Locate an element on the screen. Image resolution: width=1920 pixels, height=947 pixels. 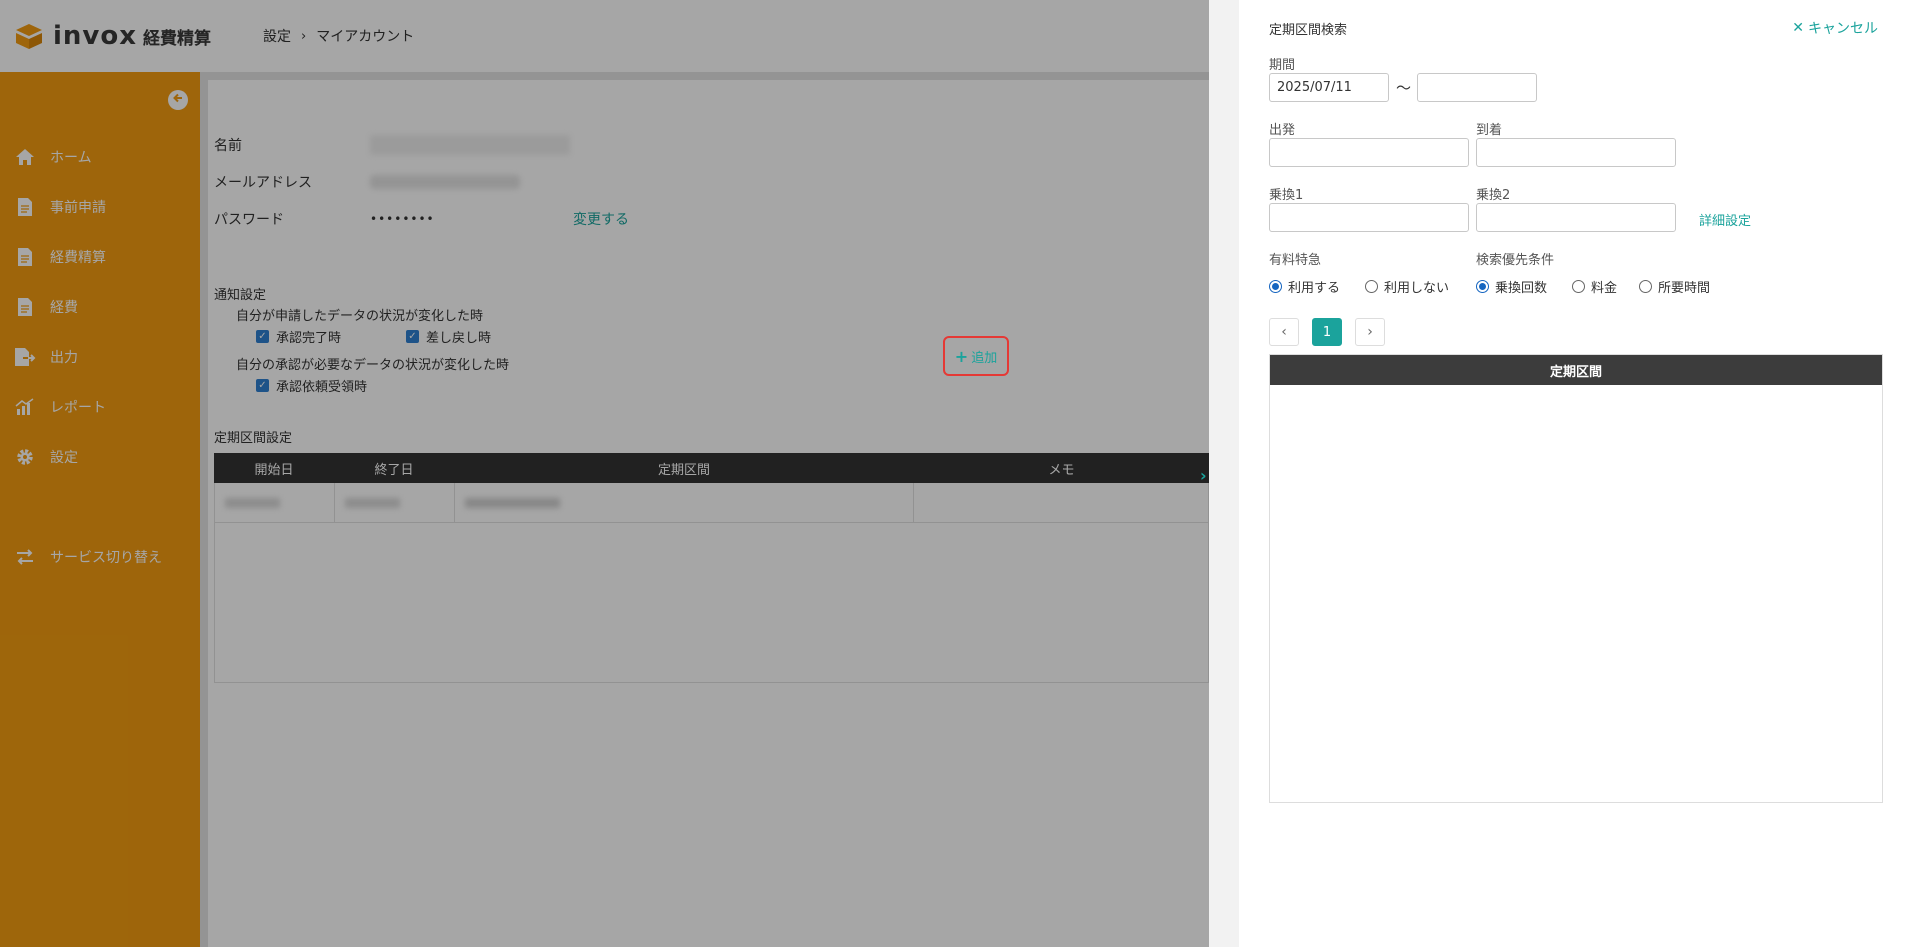
period-to-input is located at coordinates (1477, 87).